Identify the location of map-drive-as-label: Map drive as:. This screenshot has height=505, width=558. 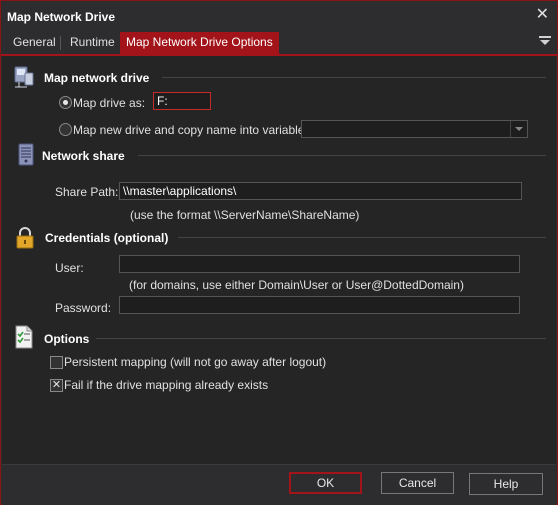
(109, 103).